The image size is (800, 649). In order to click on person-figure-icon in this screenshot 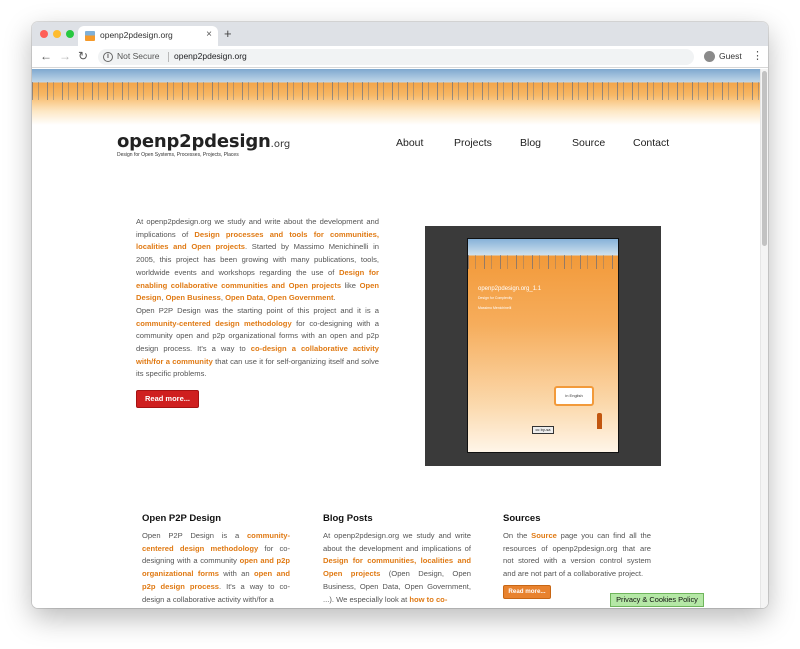, I will do `click(599, 421)`.